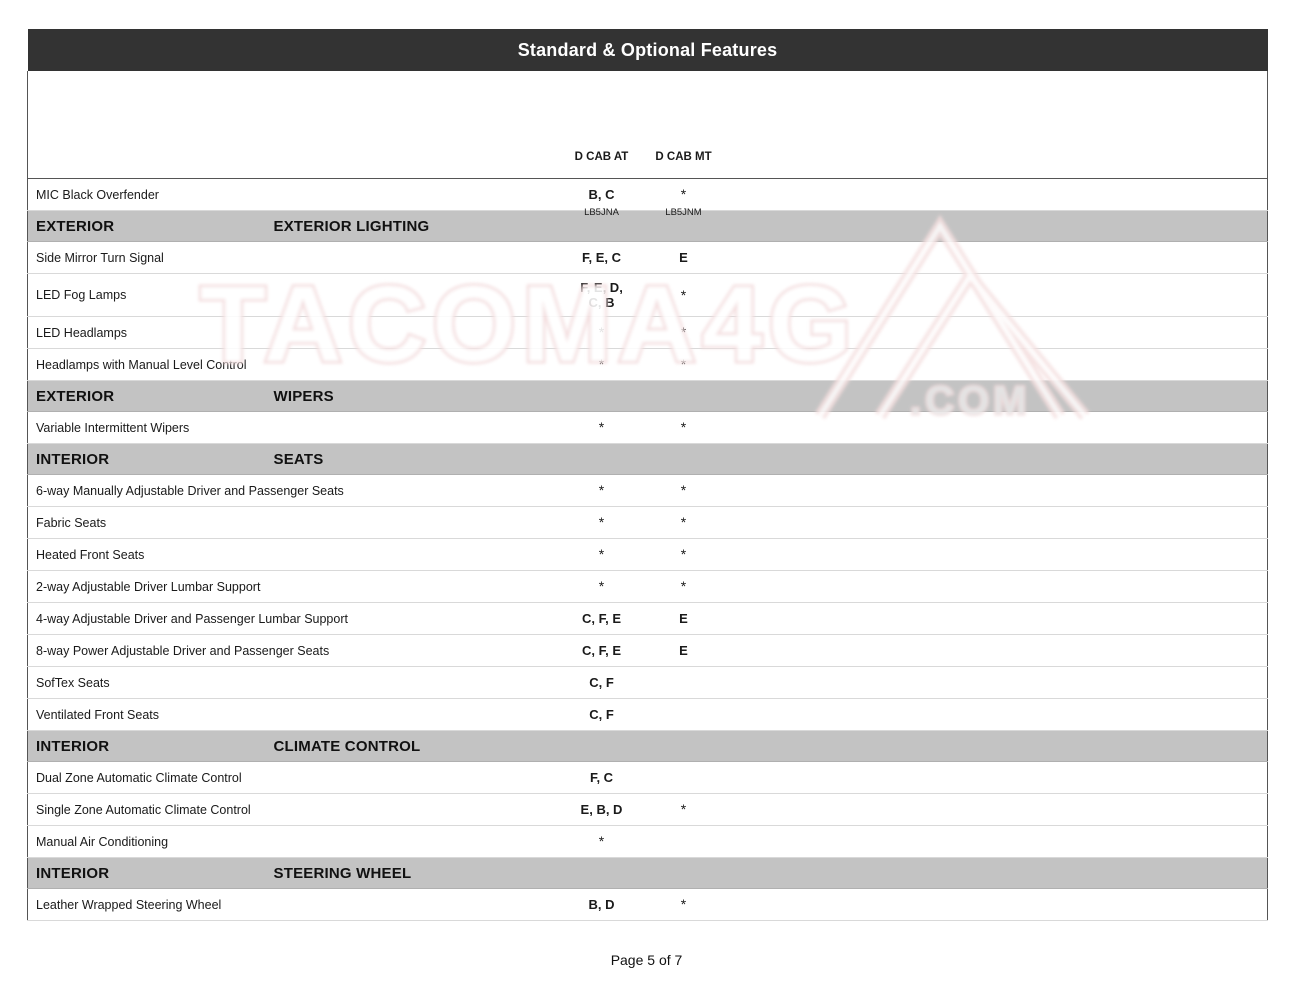 This screenshot has width=1293, height=1000. Describe the element at coordinates (767, 396) in the screenshot. I see `category-subgroup-label: WIPERS` at that location.